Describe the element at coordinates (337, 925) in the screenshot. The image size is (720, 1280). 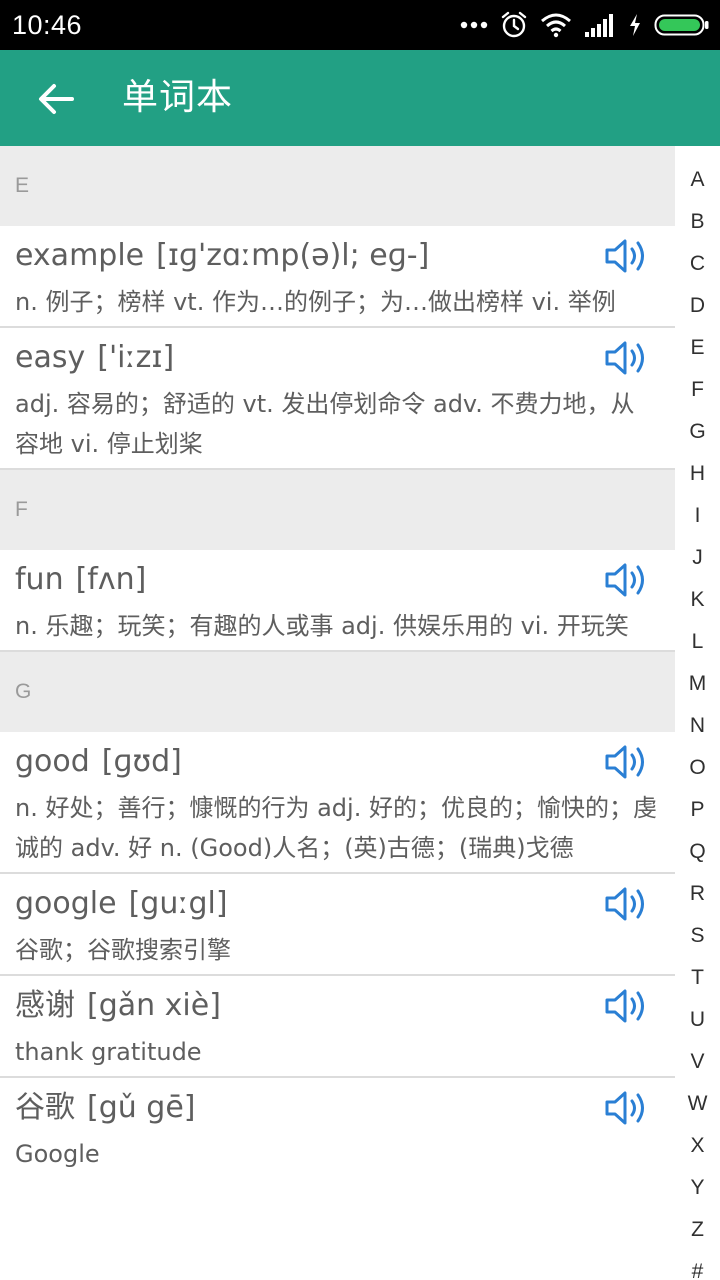
I see `word-entry: google [guːgl] 谷歌；谷歌搜索引擎` at that location.